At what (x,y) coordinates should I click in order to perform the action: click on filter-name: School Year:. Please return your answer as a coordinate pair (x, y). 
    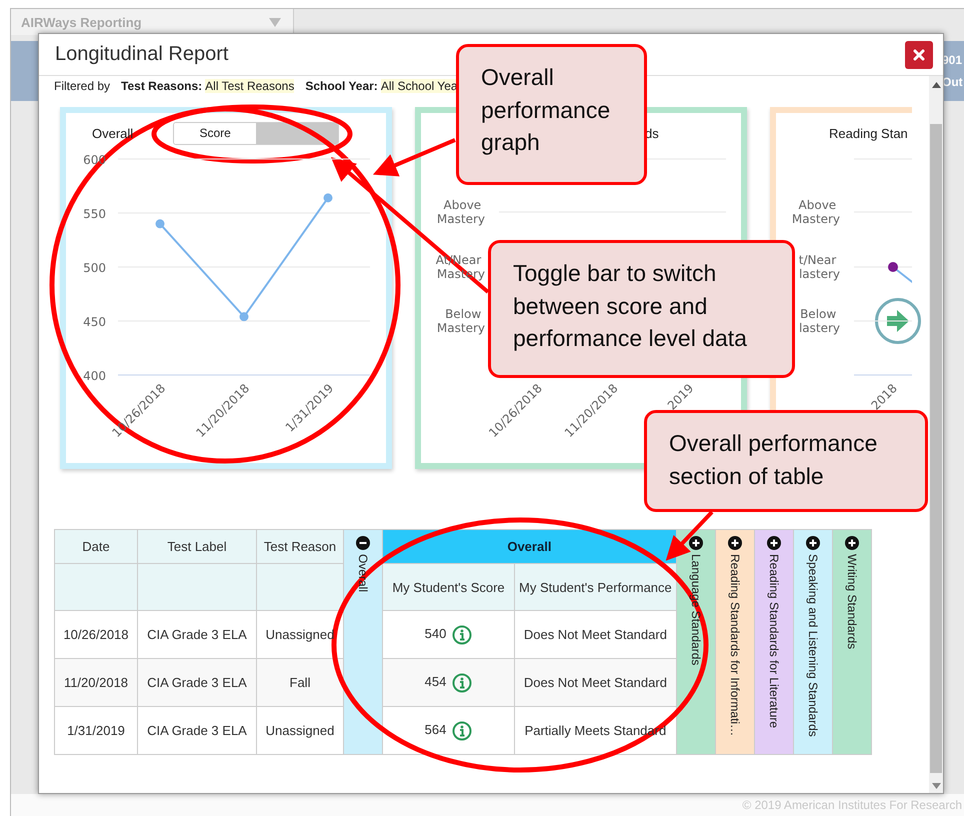
    Looking at the image, I should click on (341, 86).